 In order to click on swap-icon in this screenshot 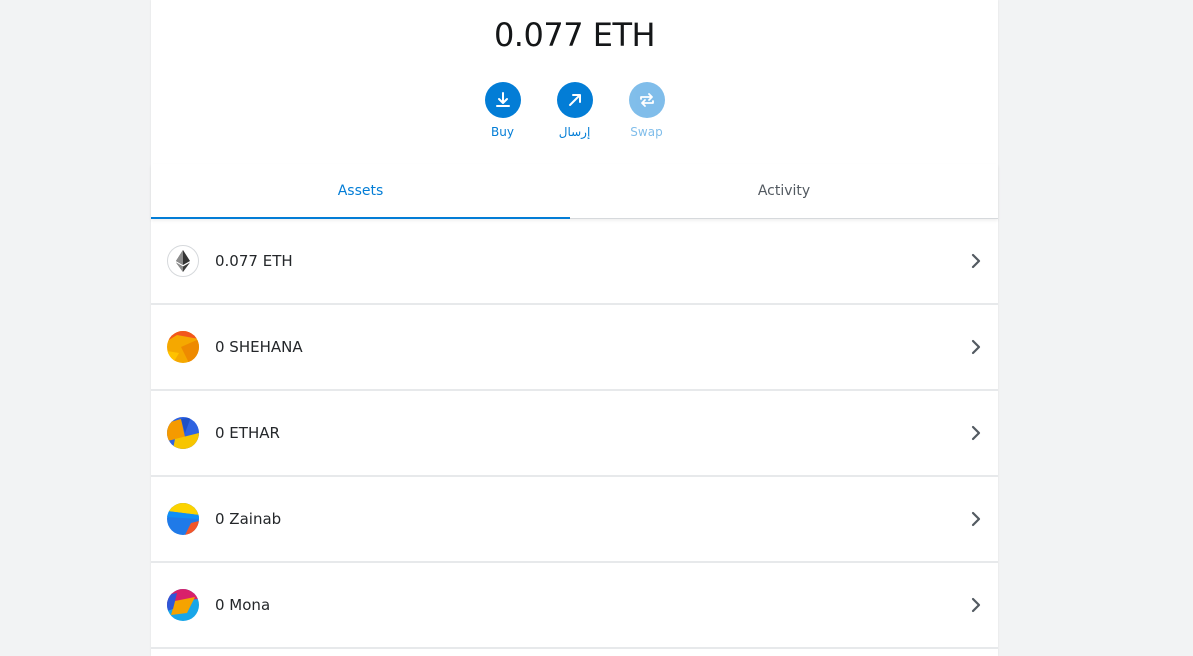, I will do `click(646, 100)`.